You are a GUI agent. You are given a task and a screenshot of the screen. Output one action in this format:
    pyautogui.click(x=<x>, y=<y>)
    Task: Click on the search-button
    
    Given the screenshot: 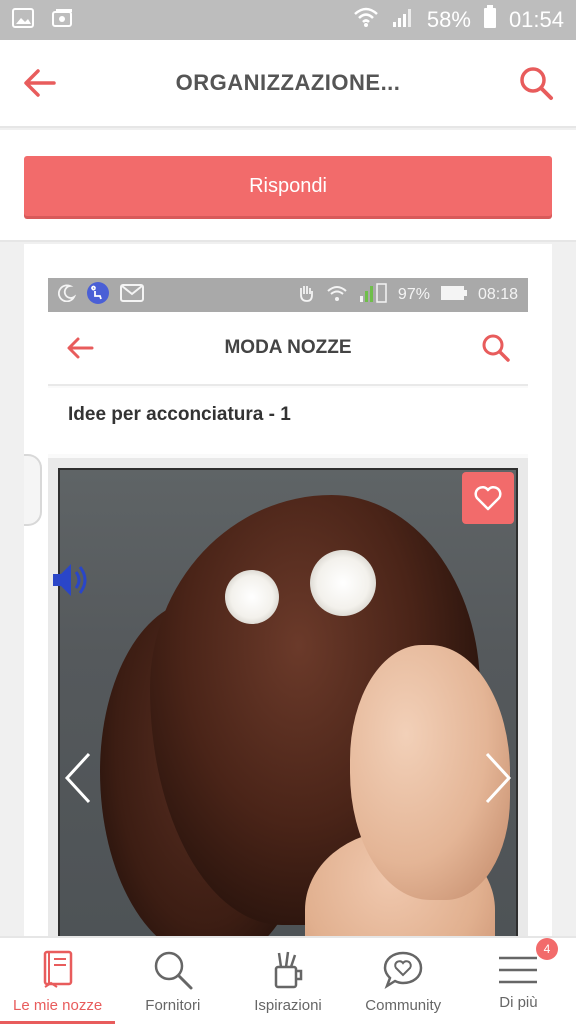 What is the action you would take?
    pyautogui.click(x=536, y=83)
    